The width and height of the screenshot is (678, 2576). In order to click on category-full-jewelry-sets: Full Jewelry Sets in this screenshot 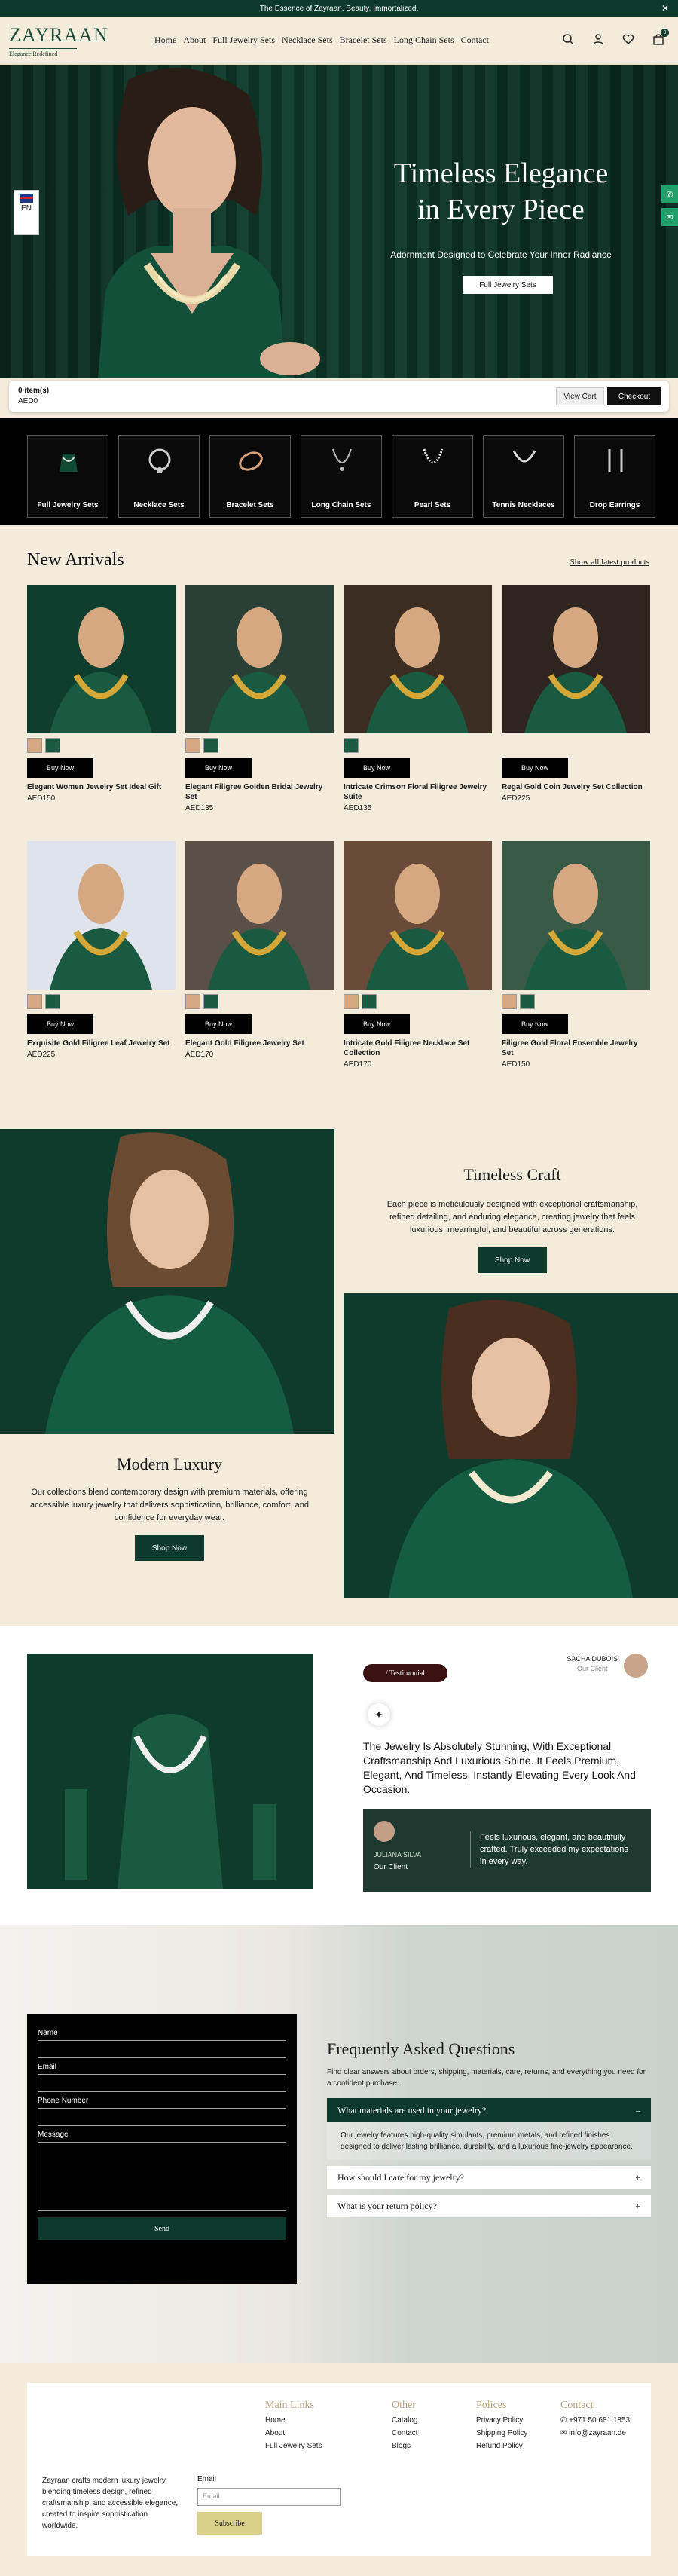, I will do `click(67, 477)`.